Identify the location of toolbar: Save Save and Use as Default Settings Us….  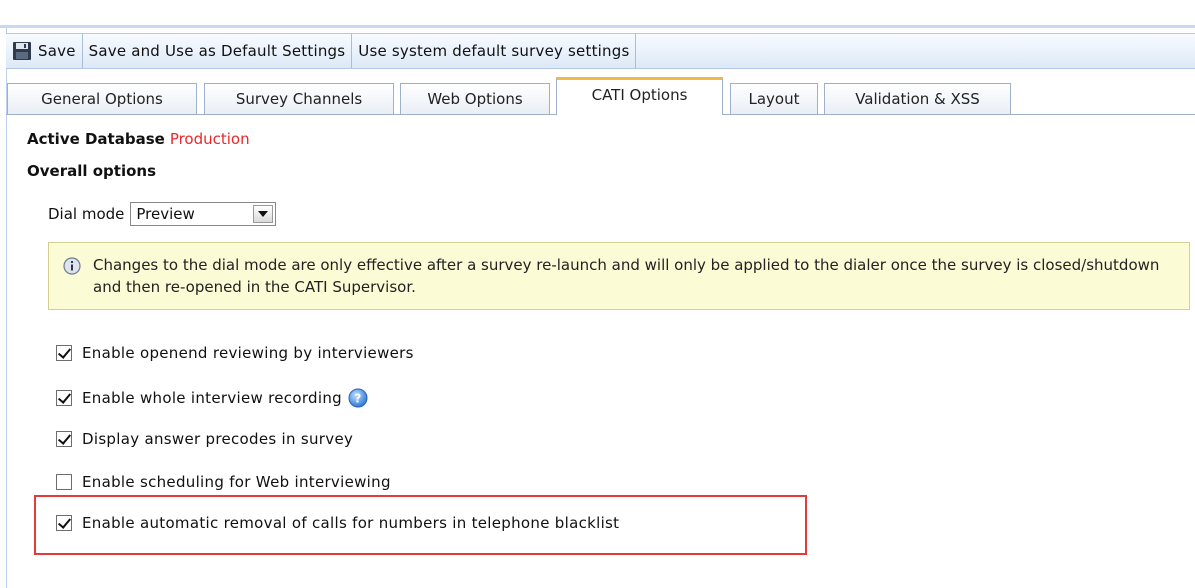
(600, 51).